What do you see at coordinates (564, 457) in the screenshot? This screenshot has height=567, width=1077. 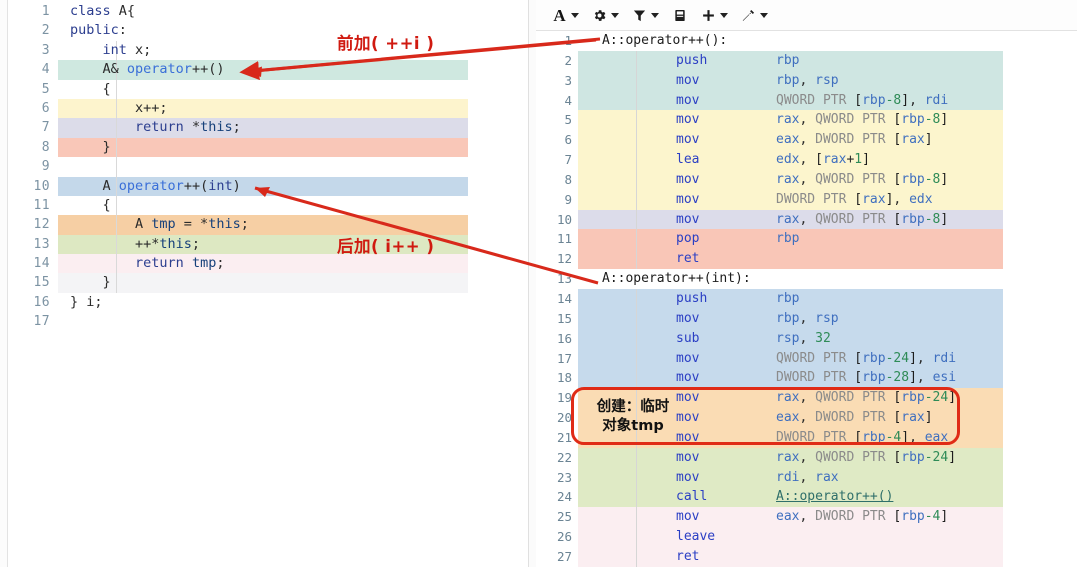 I see `assembly-line-number: 22` at bounding box center [564, 457].